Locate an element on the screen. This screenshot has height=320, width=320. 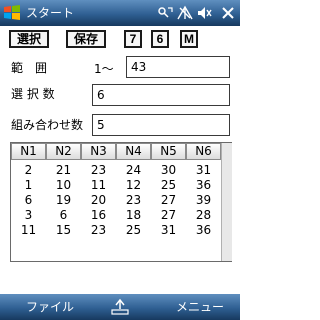
column-header: N5 is located at coordinates (168, 151).